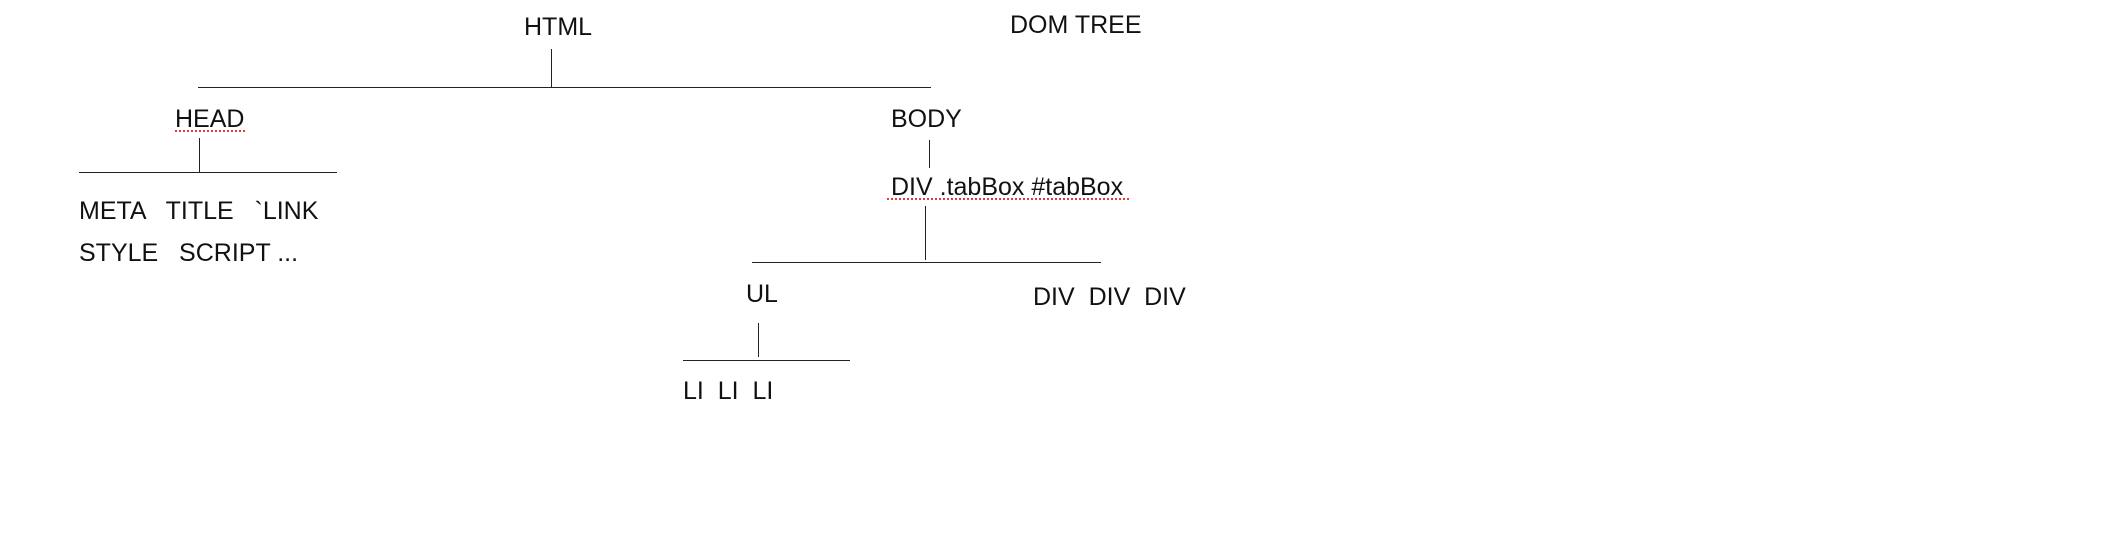  I want to click on connector-div-down, so click(925, 233).